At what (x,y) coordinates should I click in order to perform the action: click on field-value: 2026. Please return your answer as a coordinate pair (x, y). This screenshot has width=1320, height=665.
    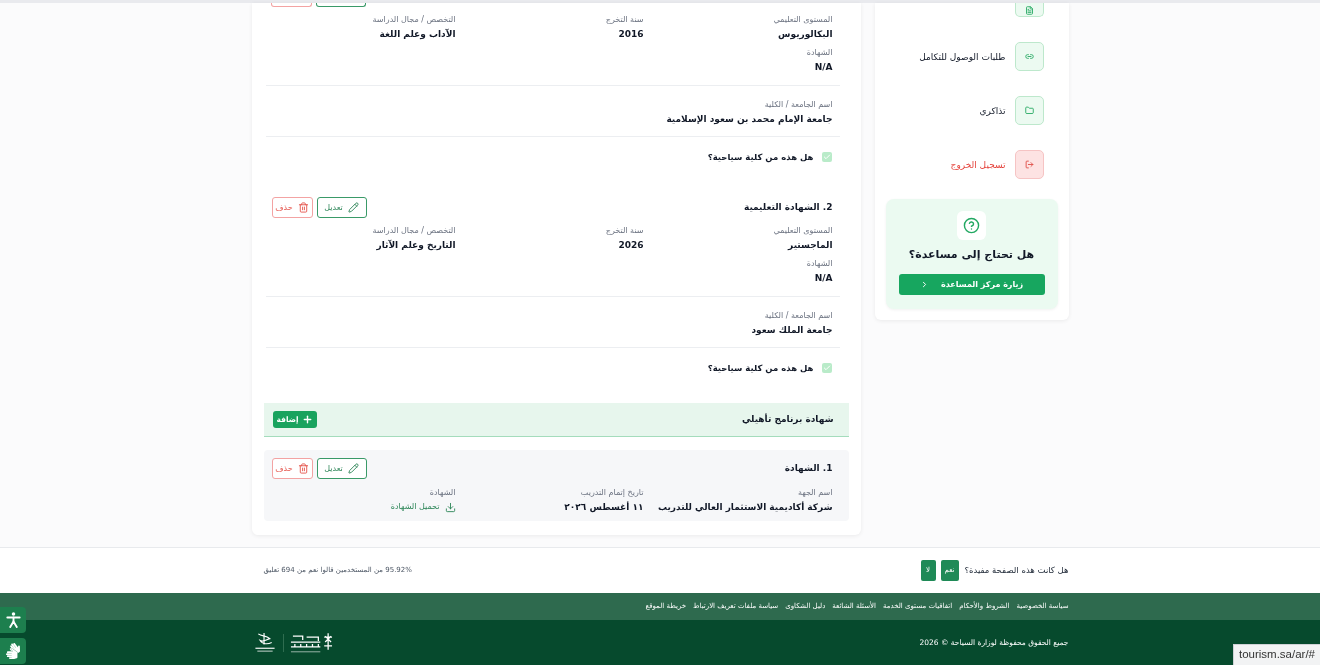
    Looking at the image, I should click on (631, 245).